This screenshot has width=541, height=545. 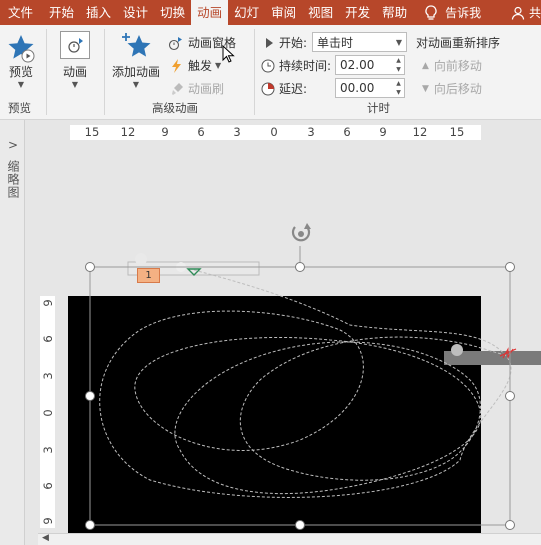 I want to click on tab-file: 文件, so click(x=21, y=12).